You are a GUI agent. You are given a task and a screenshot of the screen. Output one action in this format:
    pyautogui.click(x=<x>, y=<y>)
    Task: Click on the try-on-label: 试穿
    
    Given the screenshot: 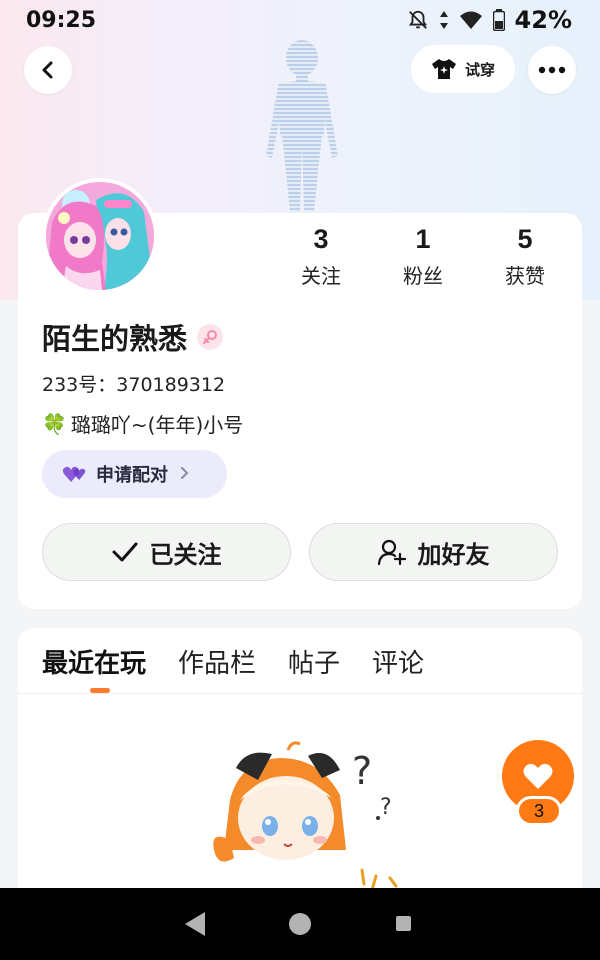 What is the action you would take?
    pyautogui.click(x=479, y=69)
    